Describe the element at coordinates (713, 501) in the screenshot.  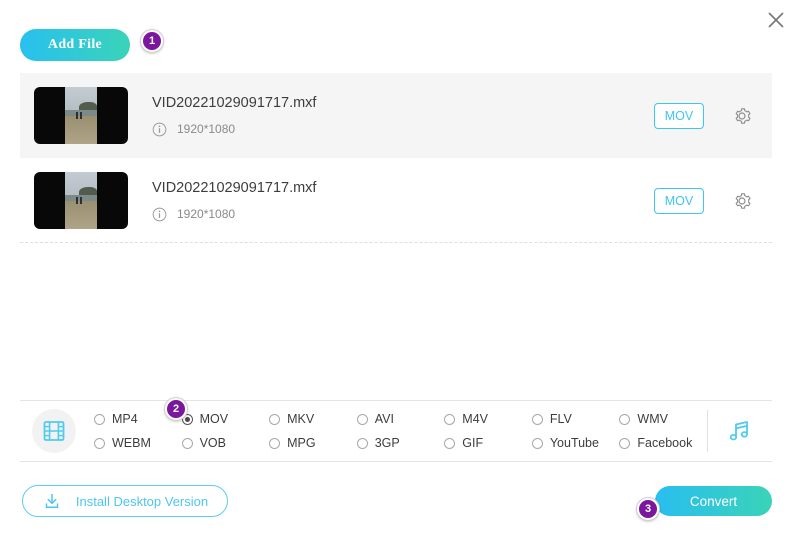
I see `convert-button: Convert` at that location.